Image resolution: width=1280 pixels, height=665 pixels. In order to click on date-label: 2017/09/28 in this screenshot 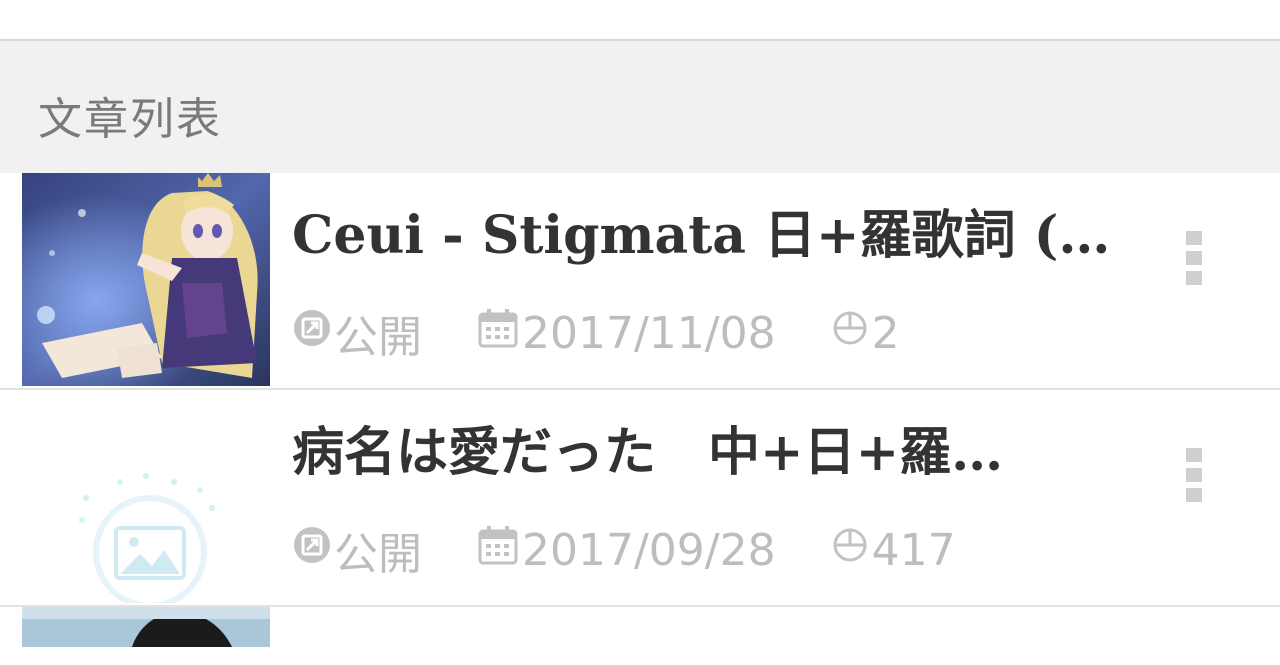, I will do `click(649, 550)`.